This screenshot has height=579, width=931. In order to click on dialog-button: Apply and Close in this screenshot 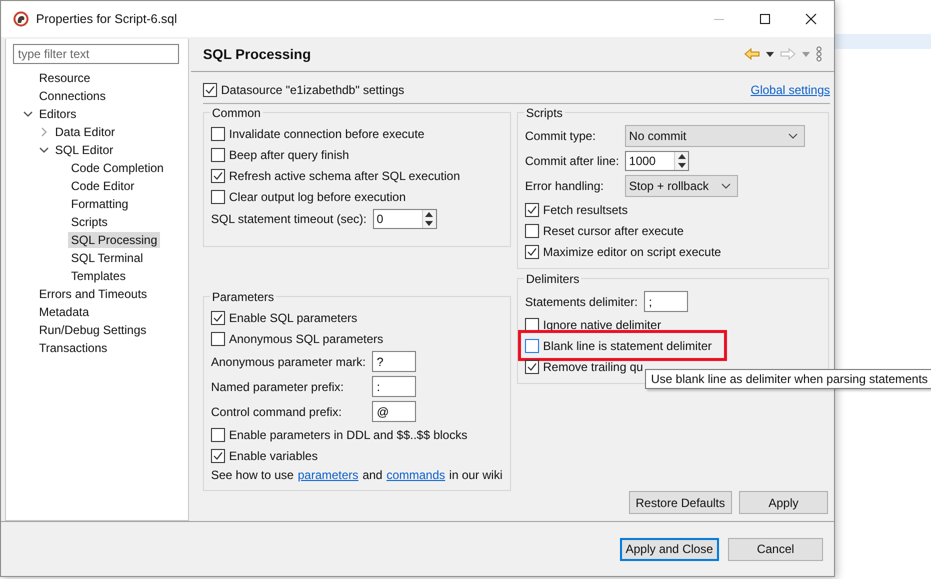, I will do `click(669, 549)`.